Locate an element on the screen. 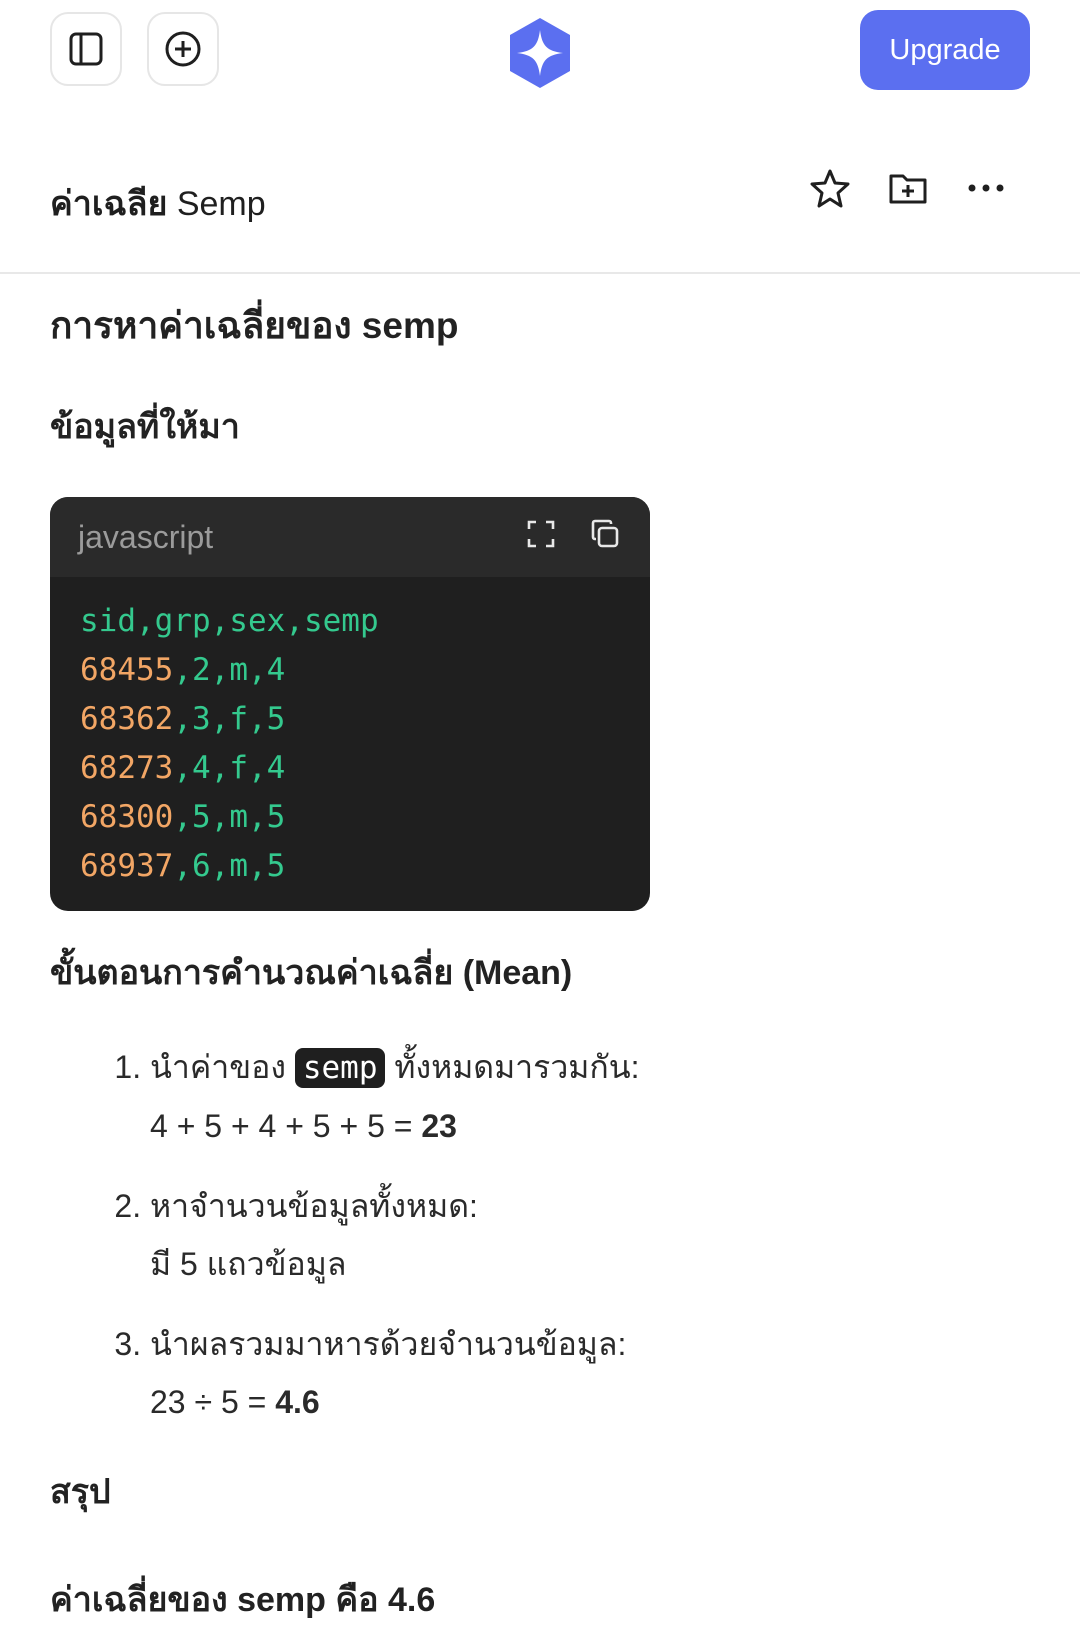 The image size is (1080, 1626). code-line: 68937,6,m,5 is located at coordinates (183, 866).